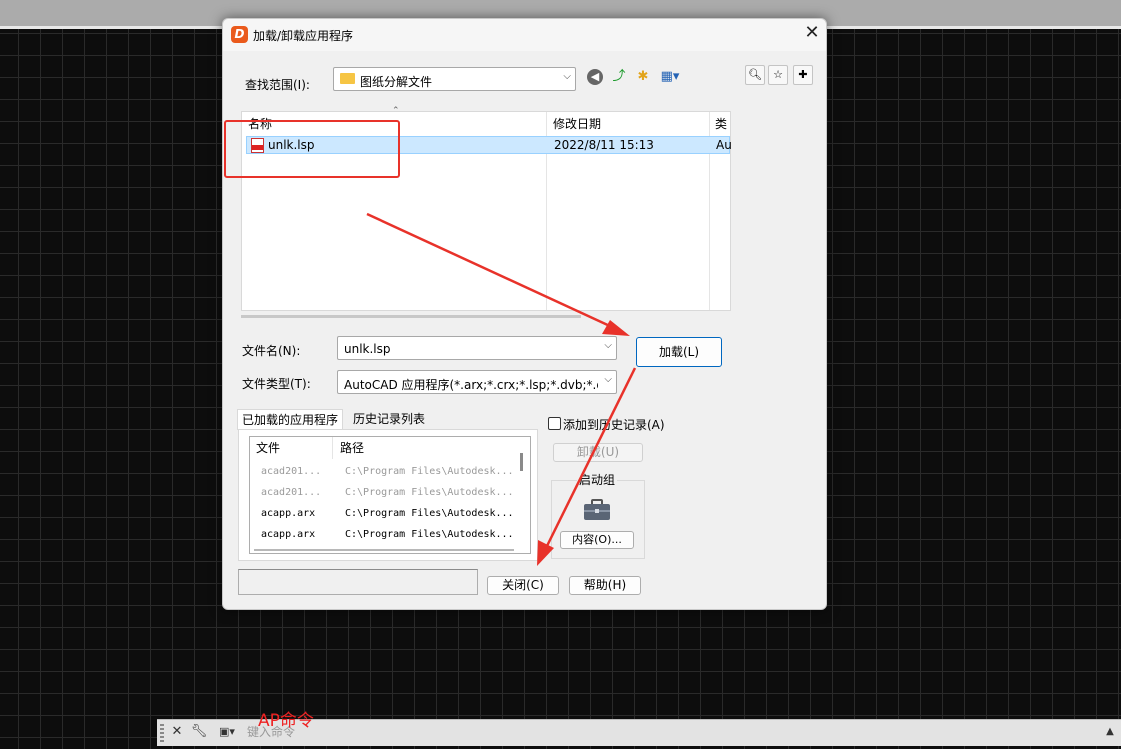  What do you see at coordinates (523, 585) in the screenshot?
I see `close-button: 关闭(C)` at bounding box center [523, 585].